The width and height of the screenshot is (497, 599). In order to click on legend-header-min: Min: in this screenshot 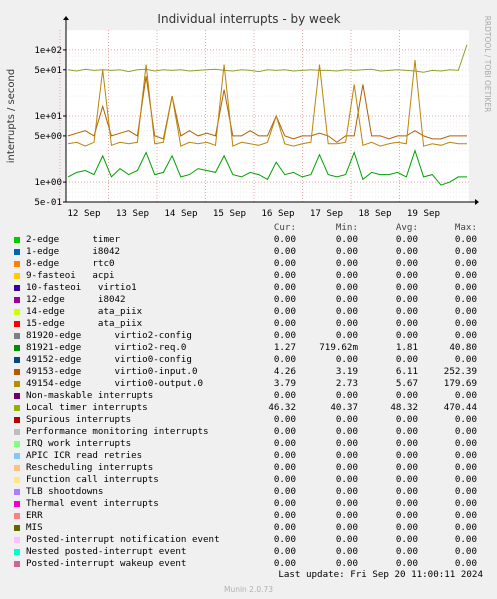, I will do `click(346, 227)`.